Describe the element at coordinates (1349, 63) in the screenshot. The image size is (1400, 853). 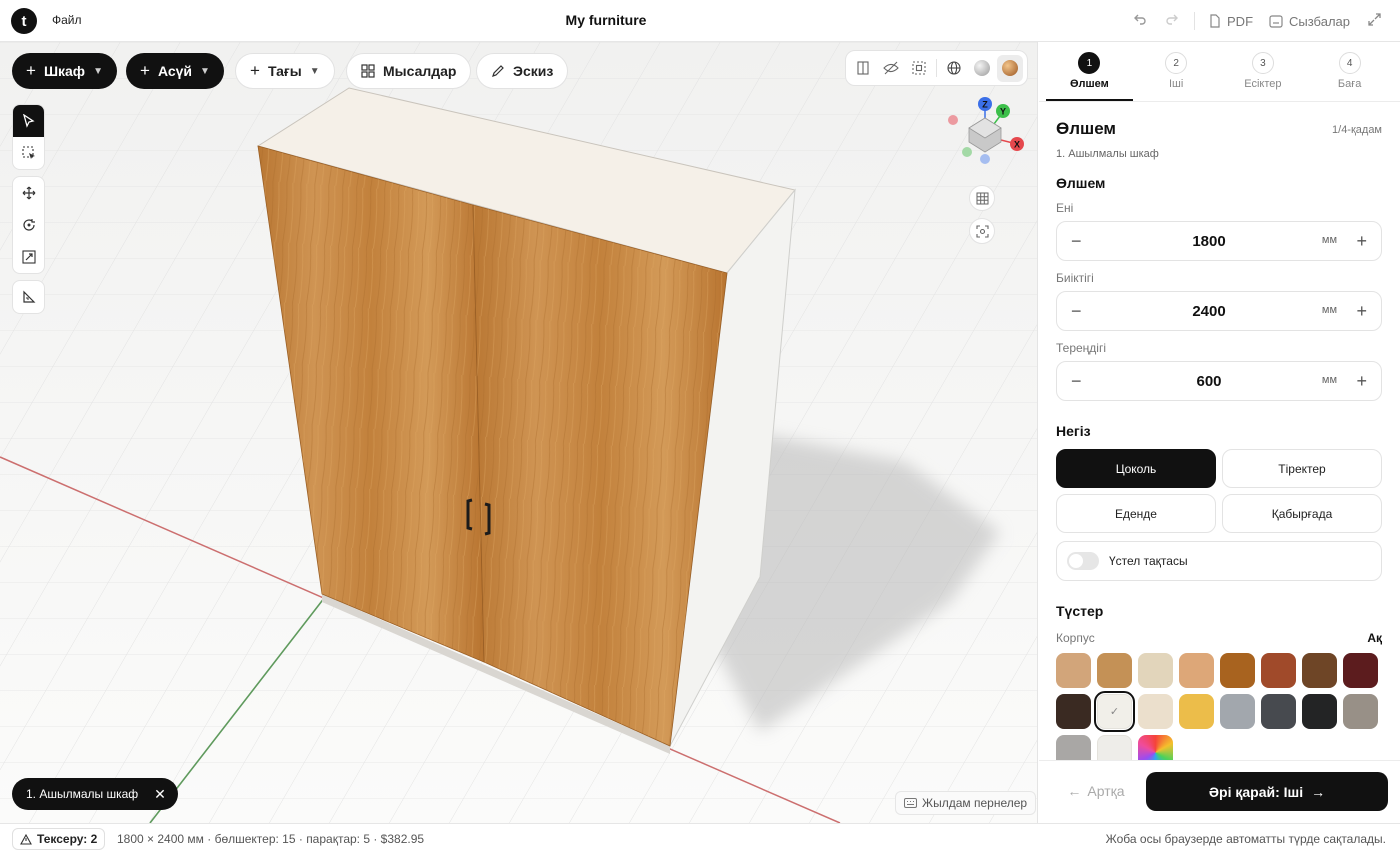
I see `step-number: 4` at that location.